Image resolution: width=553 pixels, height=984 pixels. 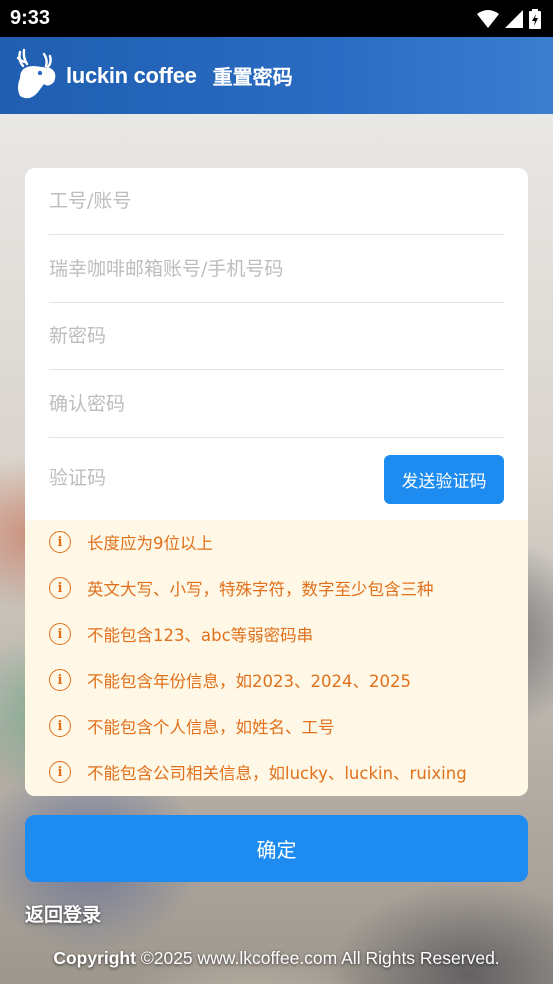 I want to click on wifi-icon, so click(x=488, y=18).